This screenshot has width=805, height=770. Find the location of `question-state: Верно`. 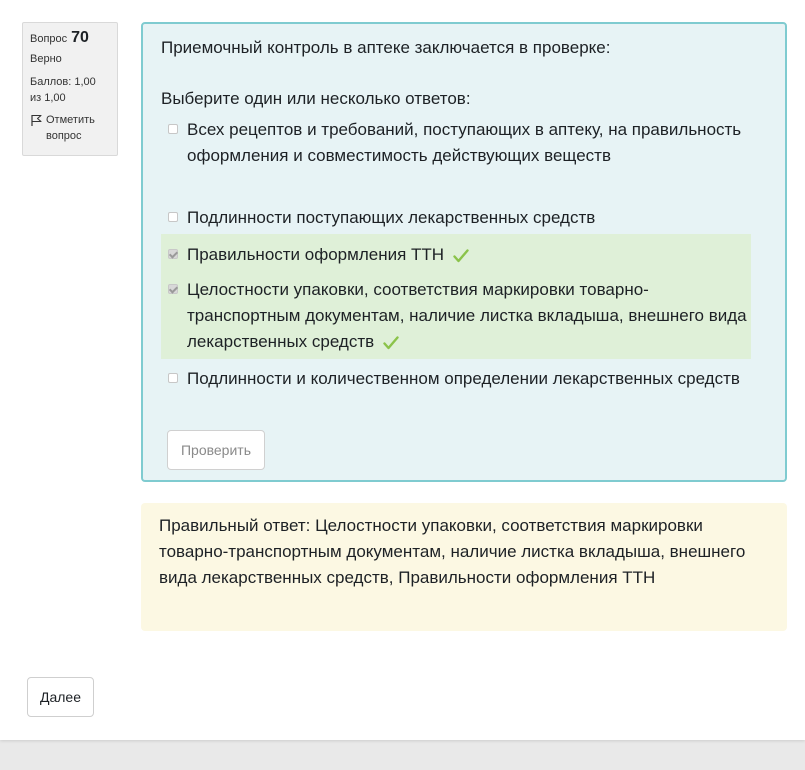

question-state: Верно is located at coordinates (46, 59).